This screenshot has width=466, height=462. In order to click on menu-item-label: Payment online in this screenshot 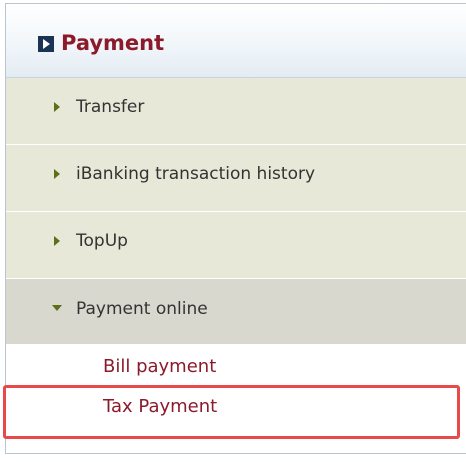, I will do `click(142, 309)`.